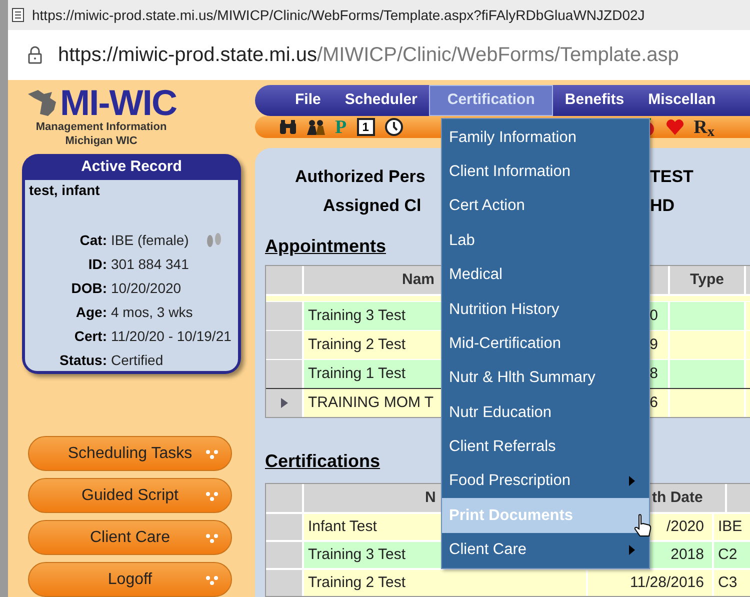 The height and width of the screenshot is (597, 750). What do you see at coordinates (308, 100) in the screenshot?
I see `menu-item: File` at bounding box center [308, 100].